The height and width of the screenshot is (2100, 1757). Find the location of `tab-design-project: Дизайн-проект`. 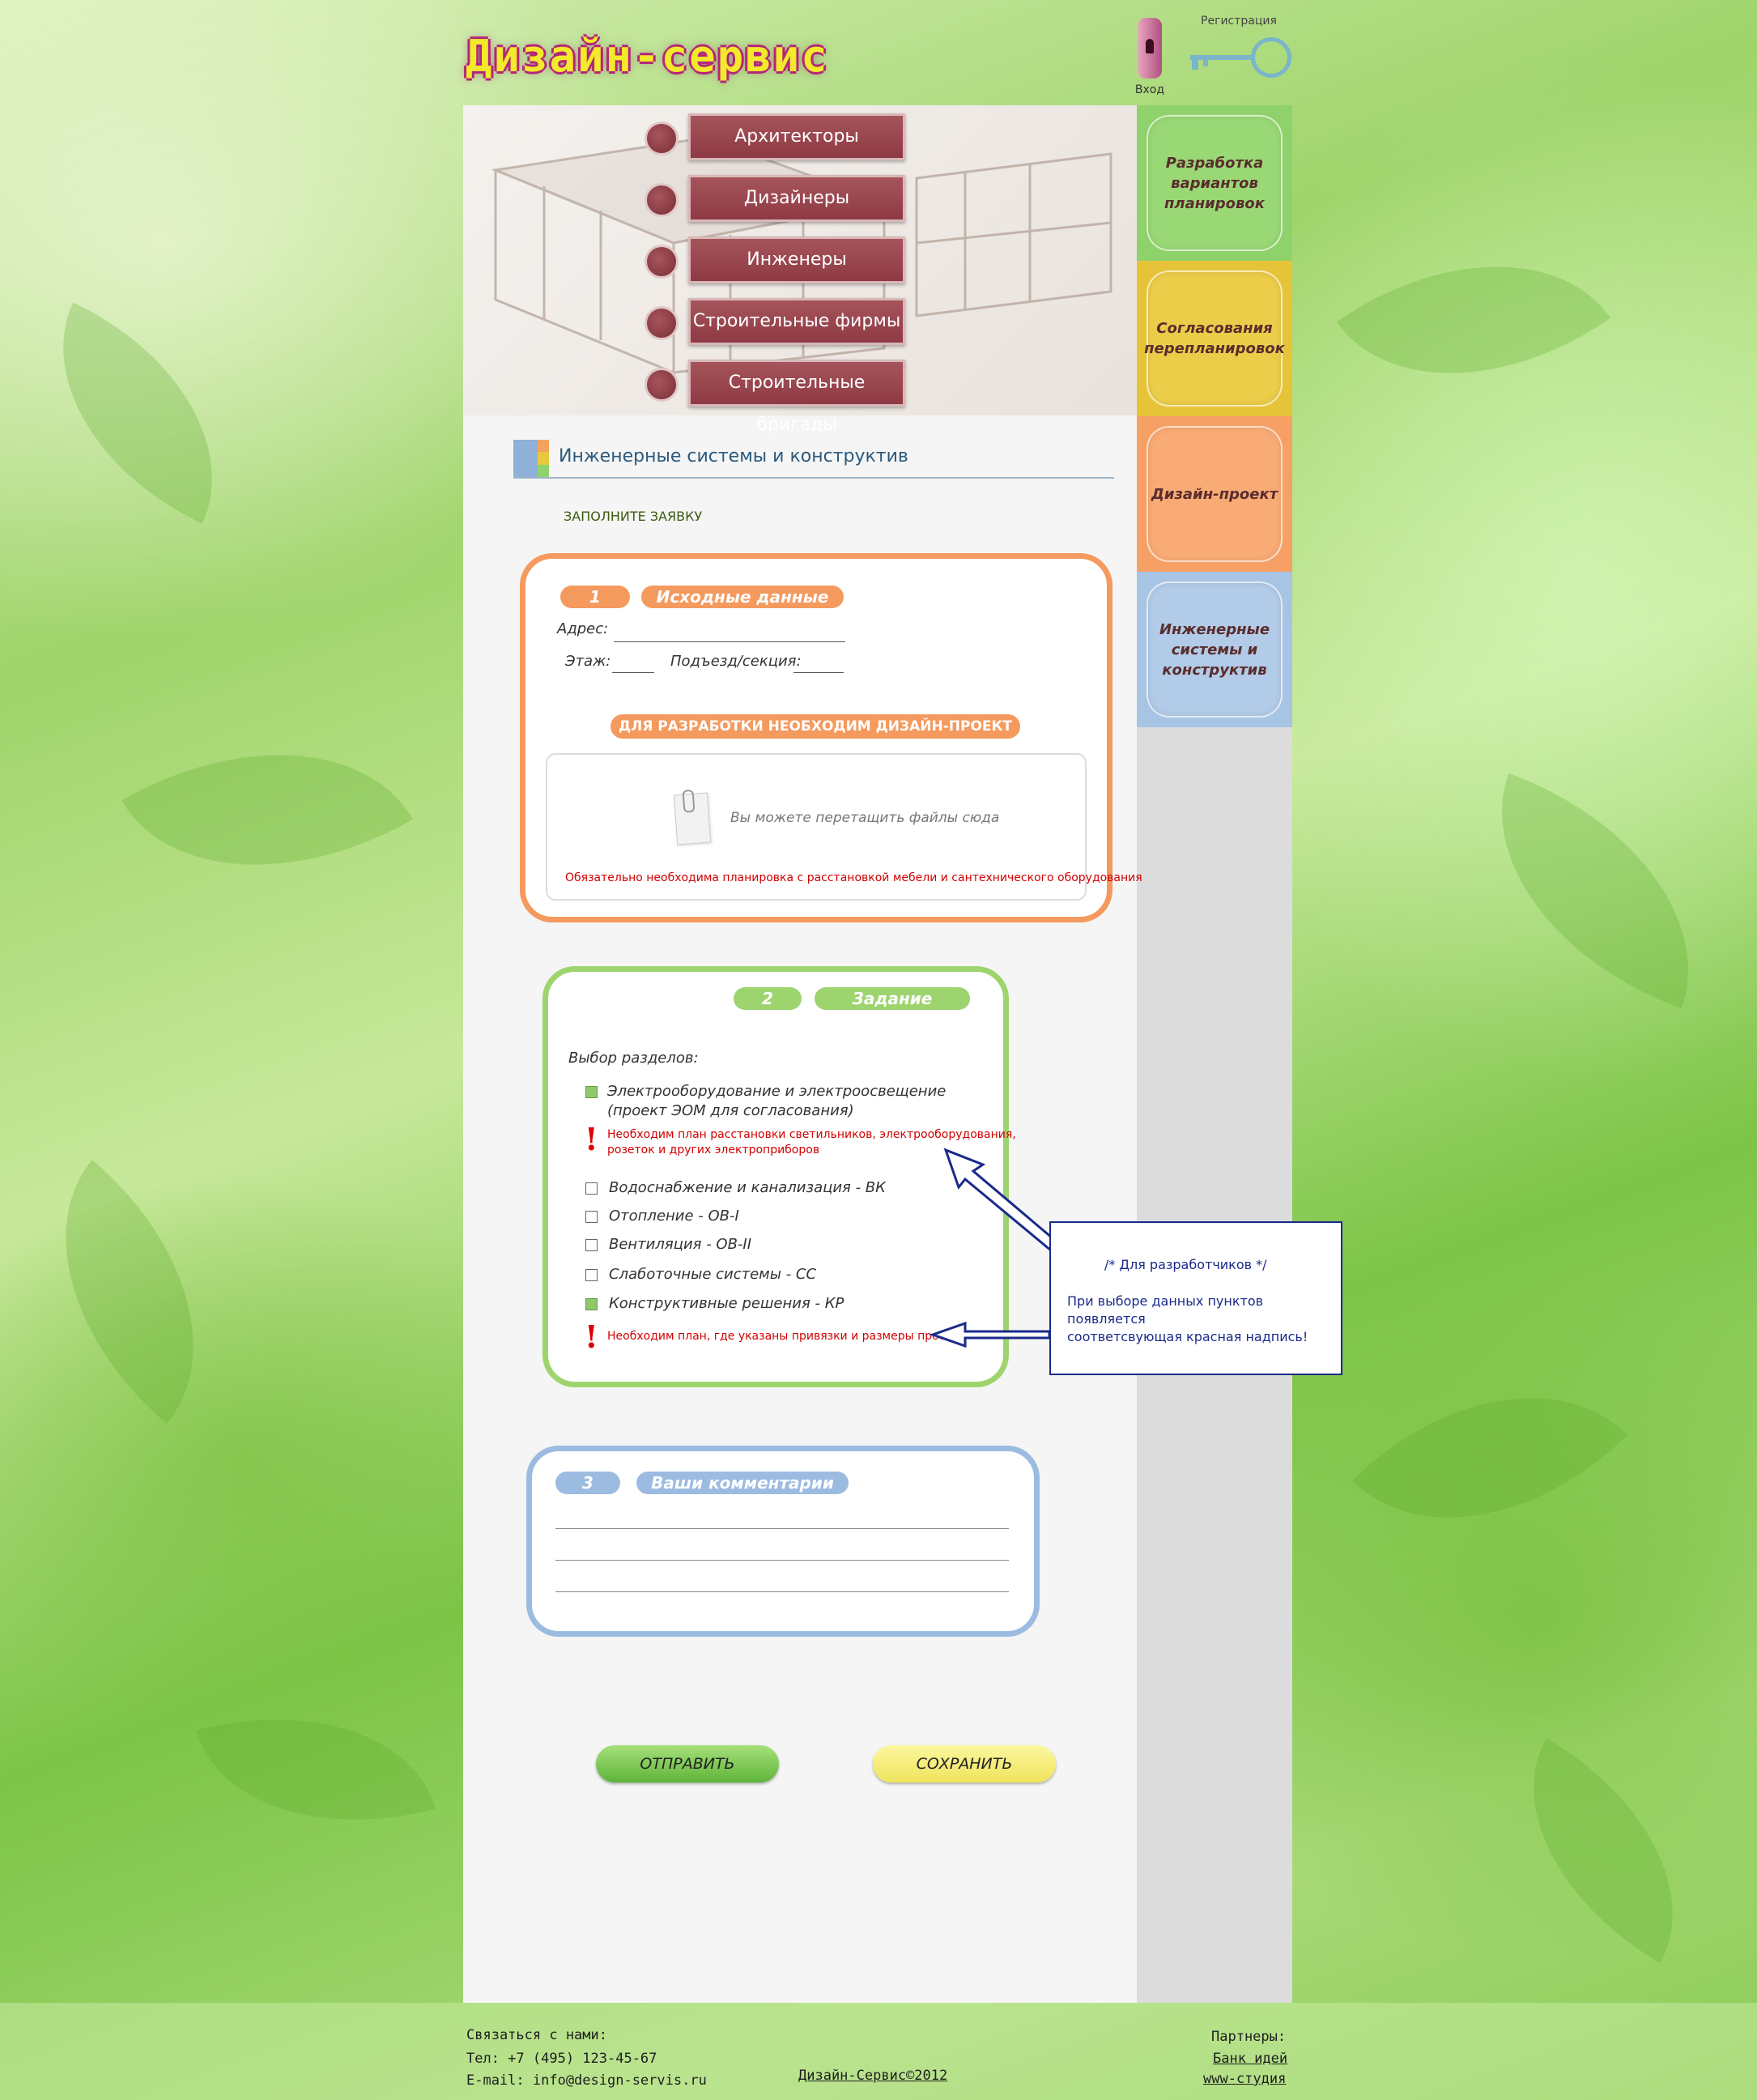

tab-design-project: Дизайн-проект is located at coordinates (1214, 494).